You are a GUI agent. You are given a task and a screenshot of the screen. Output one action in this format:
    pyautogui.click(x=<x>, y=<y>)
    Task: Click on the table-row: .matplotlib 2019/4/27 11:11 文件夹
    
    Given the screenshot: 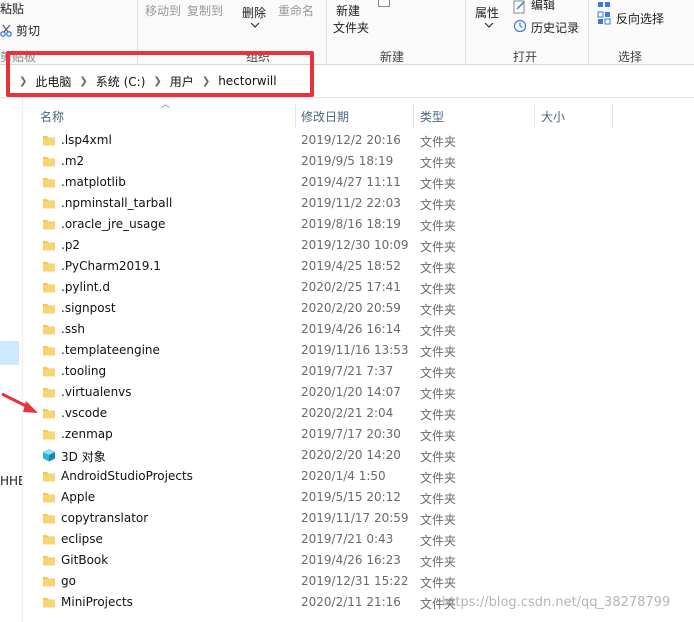 What is the action you would take?
    pyautogui.click(x=358, y=182)
    